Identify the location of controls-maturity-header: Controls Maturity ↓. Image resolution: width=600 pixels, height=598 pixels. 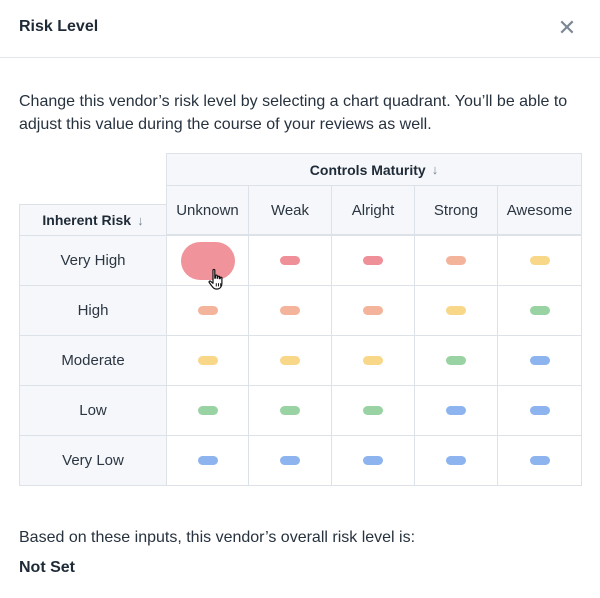
(374, 169).